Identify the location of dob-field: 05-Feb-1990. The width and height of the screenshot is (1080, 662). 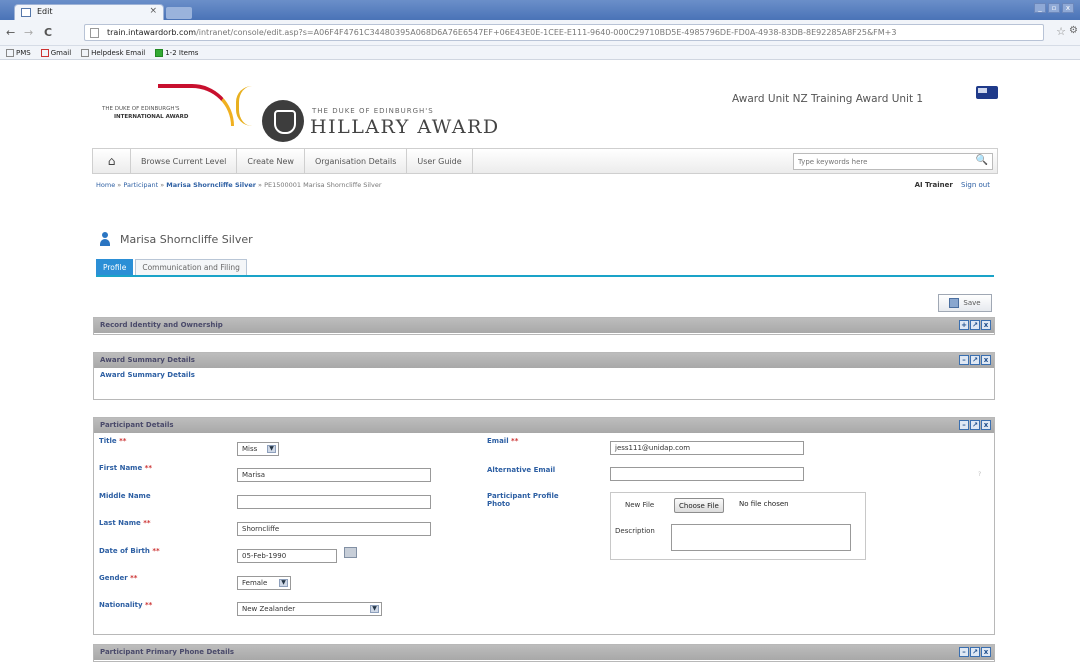
(287, 556).